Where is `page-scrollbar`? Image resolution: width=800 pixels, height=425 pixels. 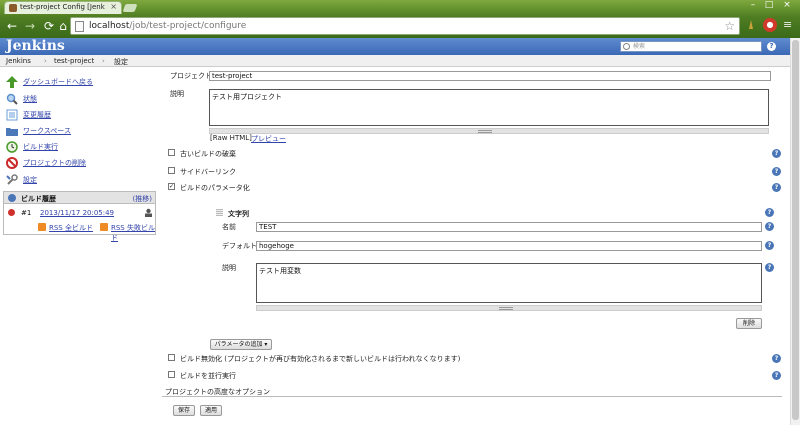 page-scrollbar is located at coordinates (795, 231).